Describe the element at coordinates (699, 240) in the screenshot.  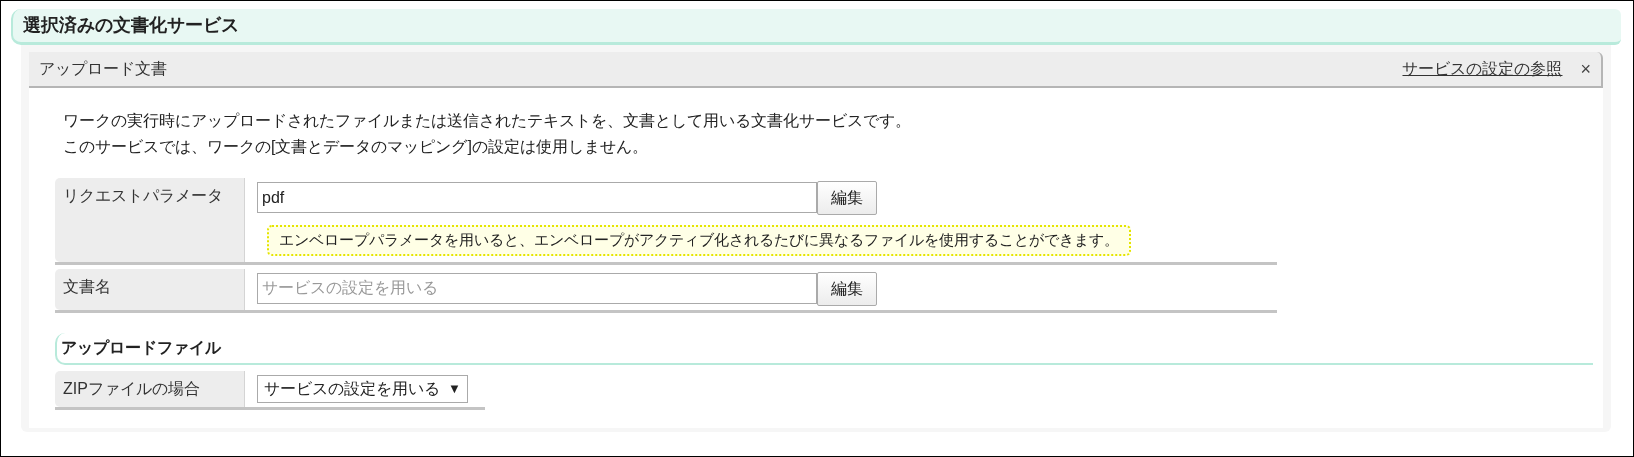
I see `hint-tooltip: エンベロープパラメータを用いると、エンベロープがアクティブ化されるたびに異なるファイルを使用することができます。` at that location.